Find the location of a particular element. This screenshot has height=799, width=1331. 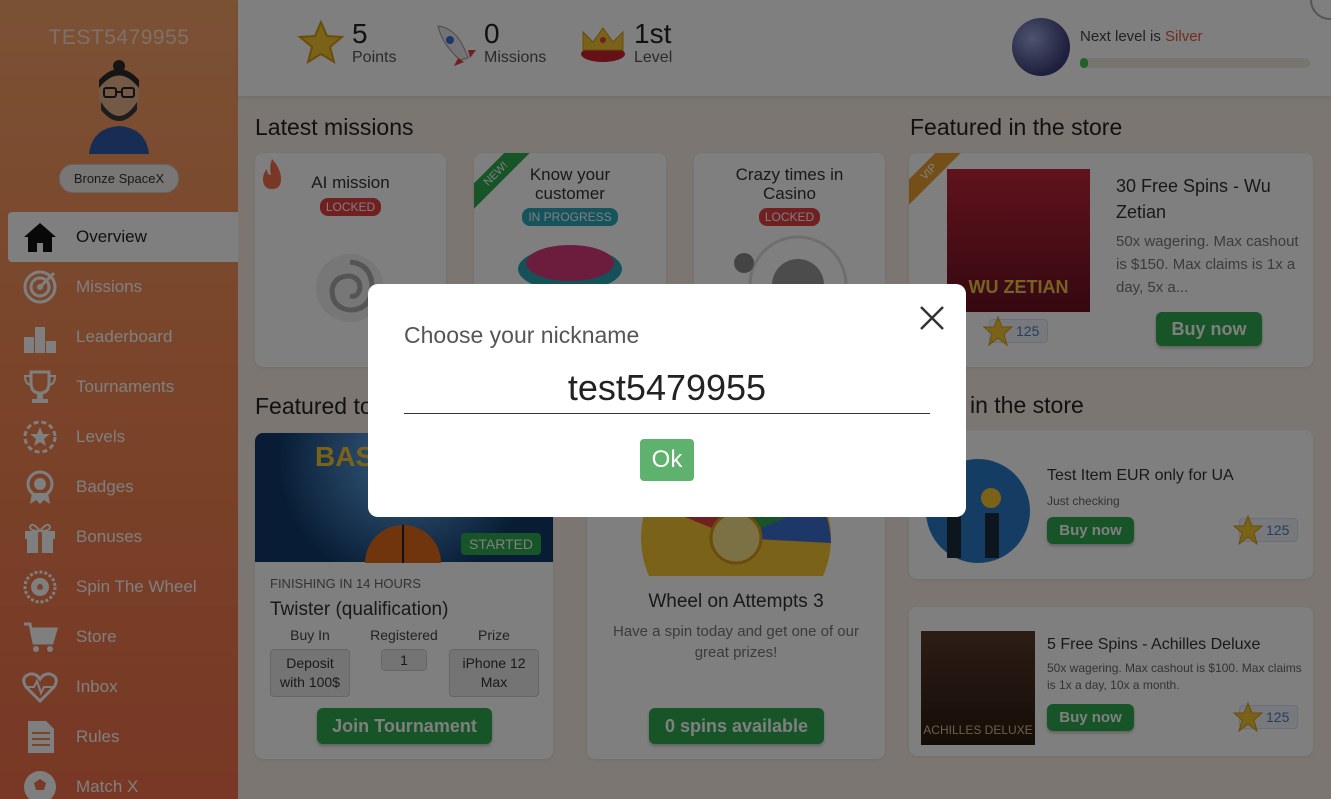

close-icon is located at coordinates (932, 318).